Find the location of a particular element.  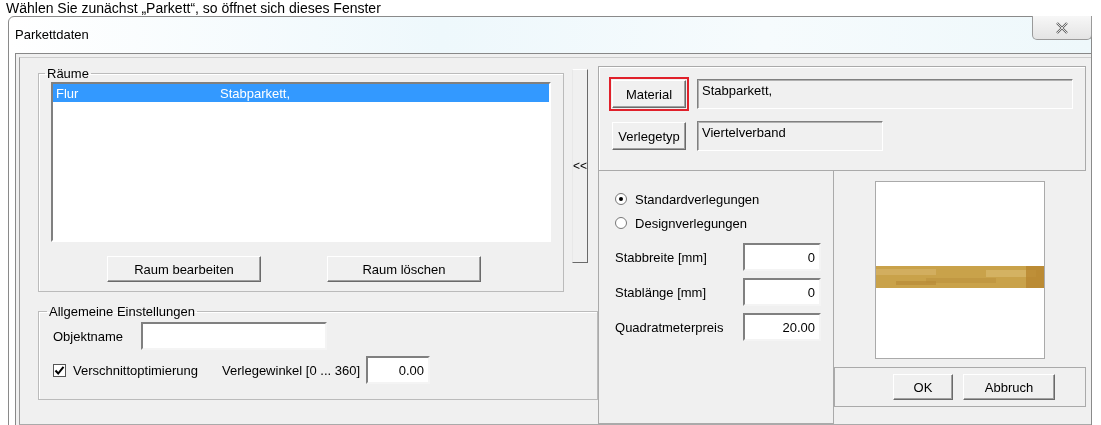

field-label: Verlegewinkel [0 ... 360] is located at coordinates (291, 370).